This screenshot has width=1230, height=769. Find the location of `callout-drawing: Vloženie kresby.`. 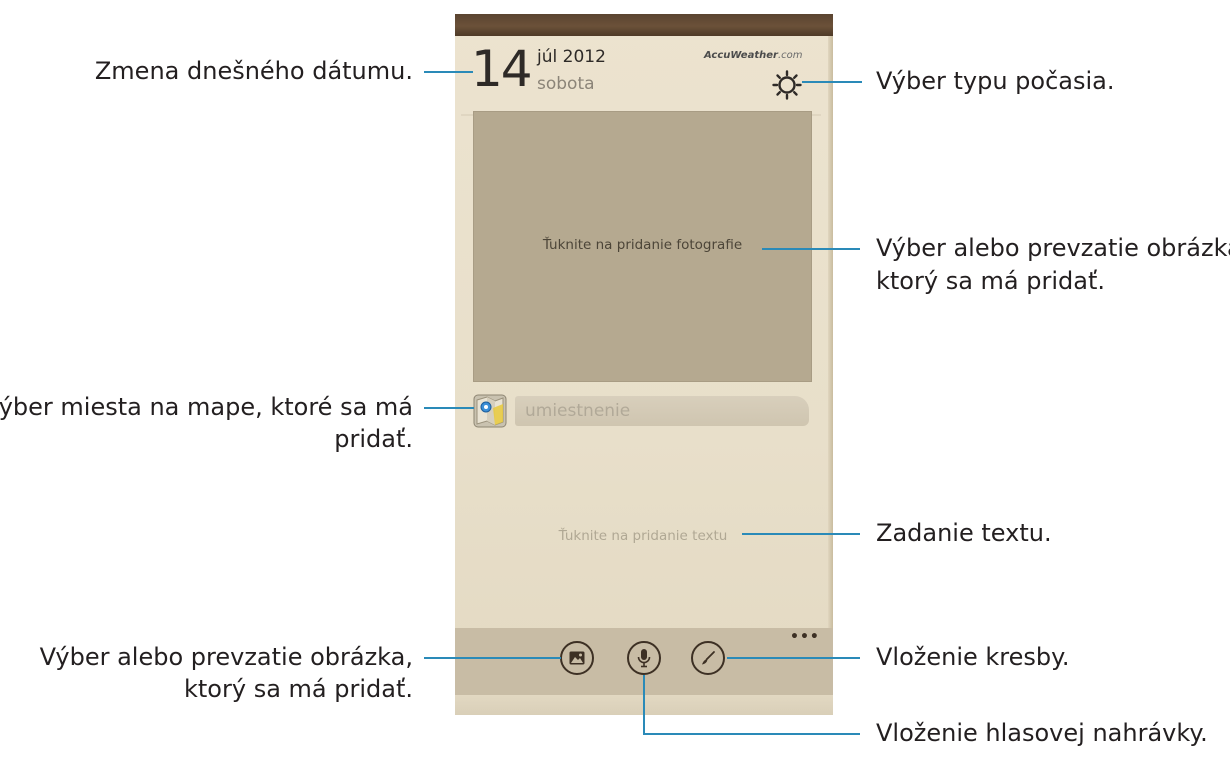

callout-drawing: Vloženie kresby. is located at coordinates (973, 657).